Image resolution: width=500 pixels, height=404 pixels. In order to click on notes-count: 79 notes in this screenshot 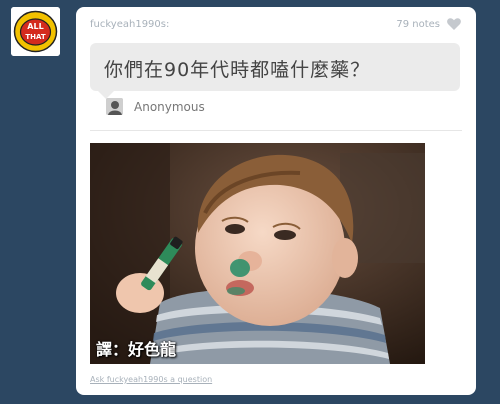, I will do `click(418, 24)`.